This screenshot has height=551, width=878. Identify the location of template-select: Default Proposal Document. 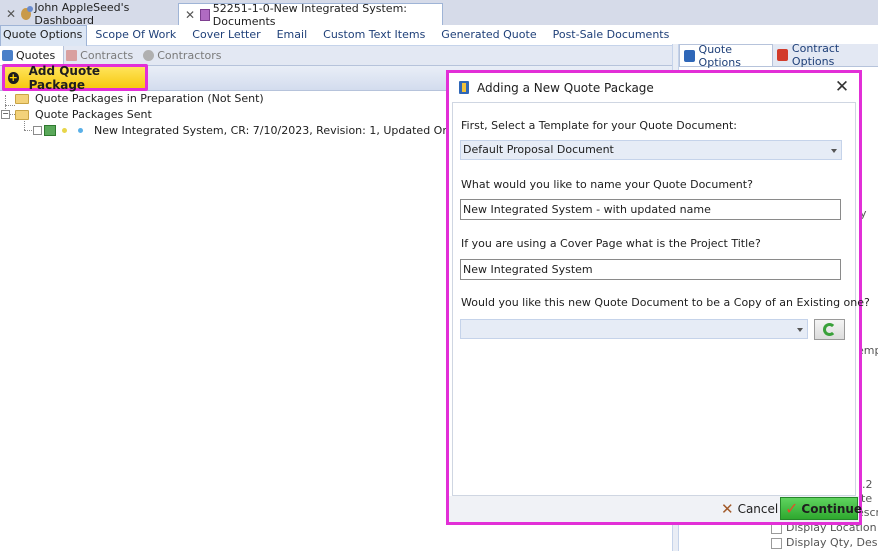
(651, 150).